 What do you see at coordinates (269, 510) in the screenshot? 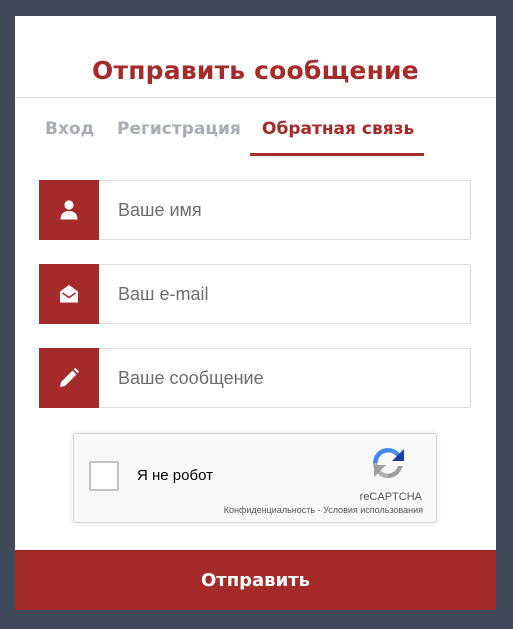
I see `recaptcha-privacy-link: Конфиденциальность` at bounding box center [269, 510].